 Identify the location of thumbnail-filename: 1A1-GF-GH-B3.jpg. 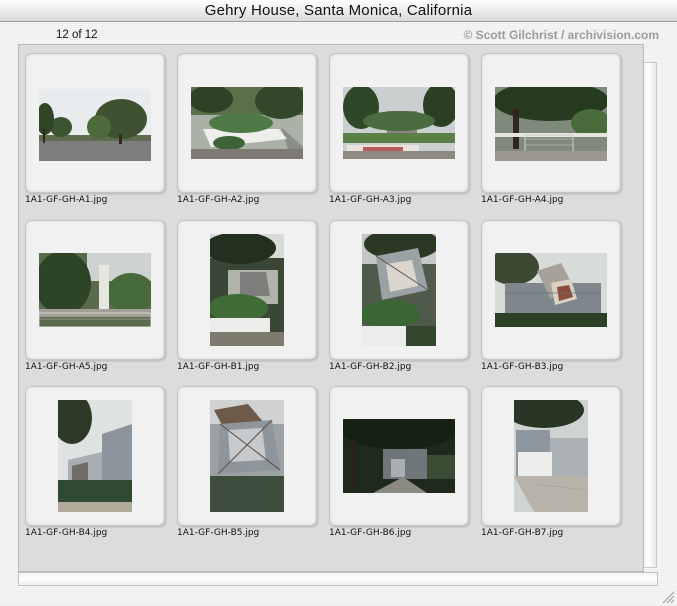
(522, 367).